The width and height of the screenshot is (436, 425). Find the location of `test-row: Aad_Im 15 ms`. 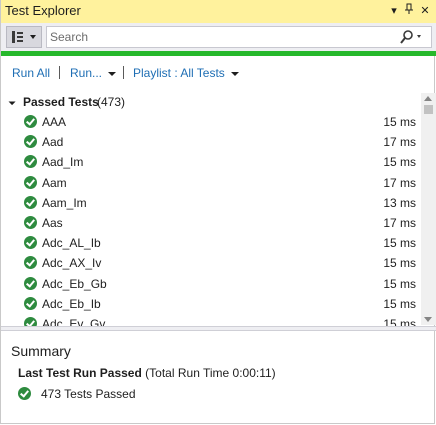

test-row: Aad_Im 15 ms is located at coordinates (211, 162).